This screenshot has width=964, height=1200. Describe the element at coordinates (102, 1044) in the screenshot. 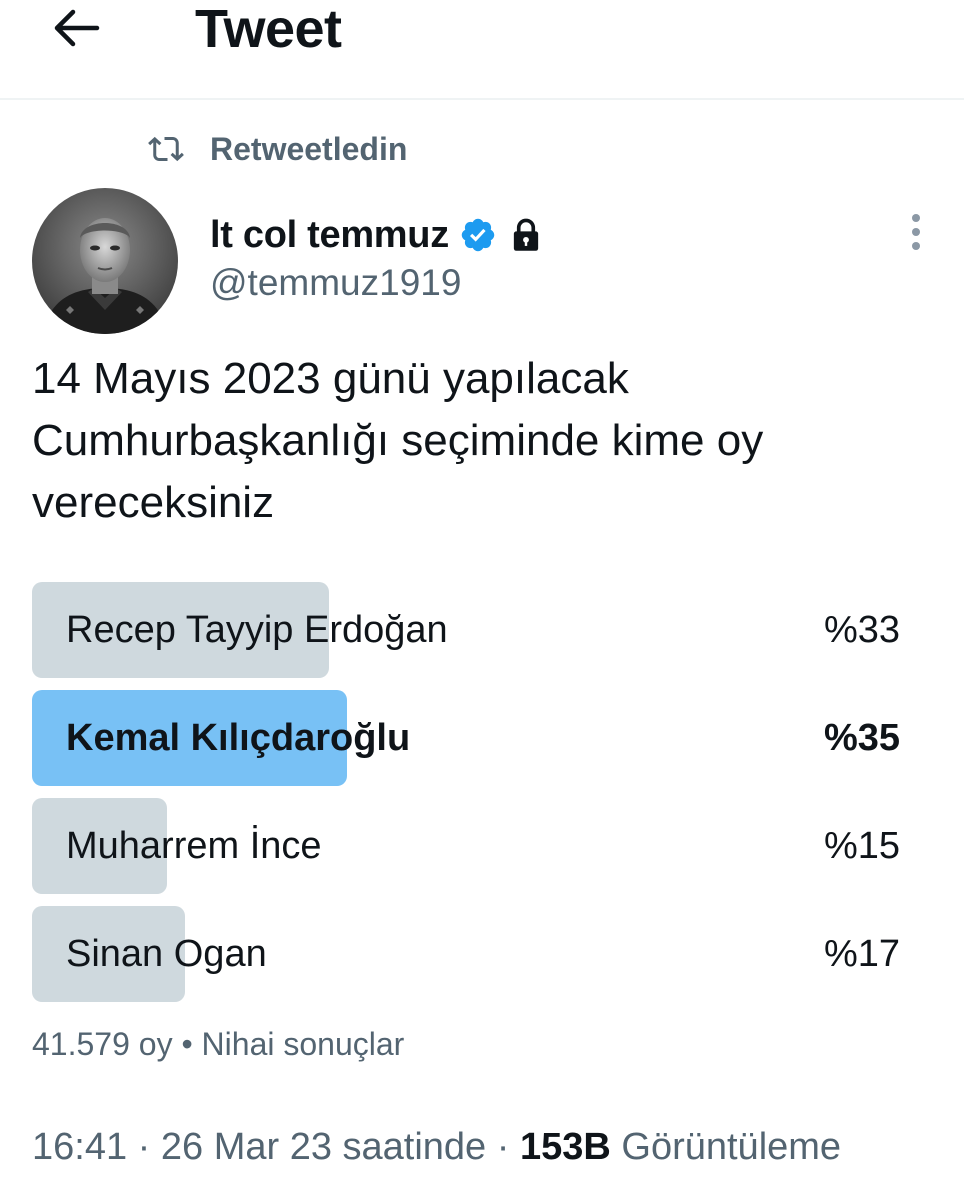

I see `poll-vote-count: 41.579 oy` at that location.